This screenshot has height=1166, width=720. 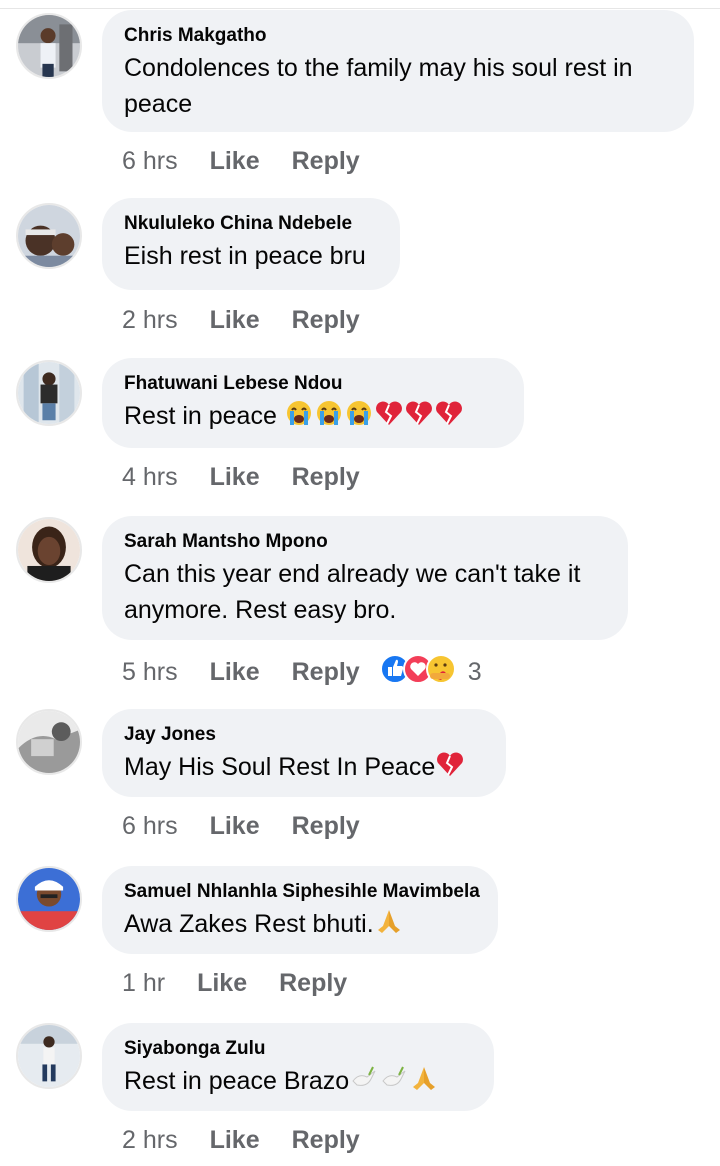 I want to click on comment-bubble: Siyabonga Zulu Rest in peace Brazo, so click(x=298, y=1067).